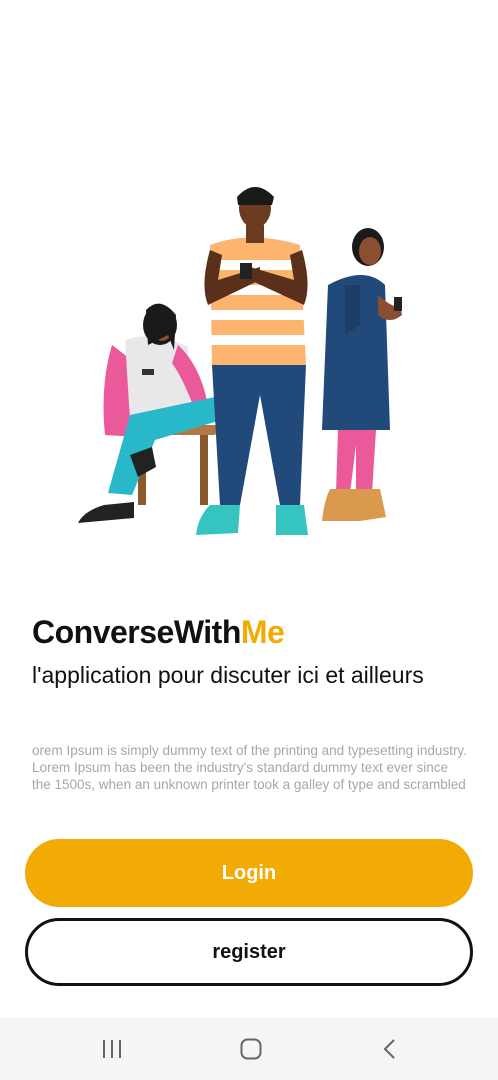 The height and width of the screenshot is (1080, 498). What do you see at coordinates (136, 632) in the screenshot?
I see `app-title-main: ConverseWith` at bounding box center [136, 632].